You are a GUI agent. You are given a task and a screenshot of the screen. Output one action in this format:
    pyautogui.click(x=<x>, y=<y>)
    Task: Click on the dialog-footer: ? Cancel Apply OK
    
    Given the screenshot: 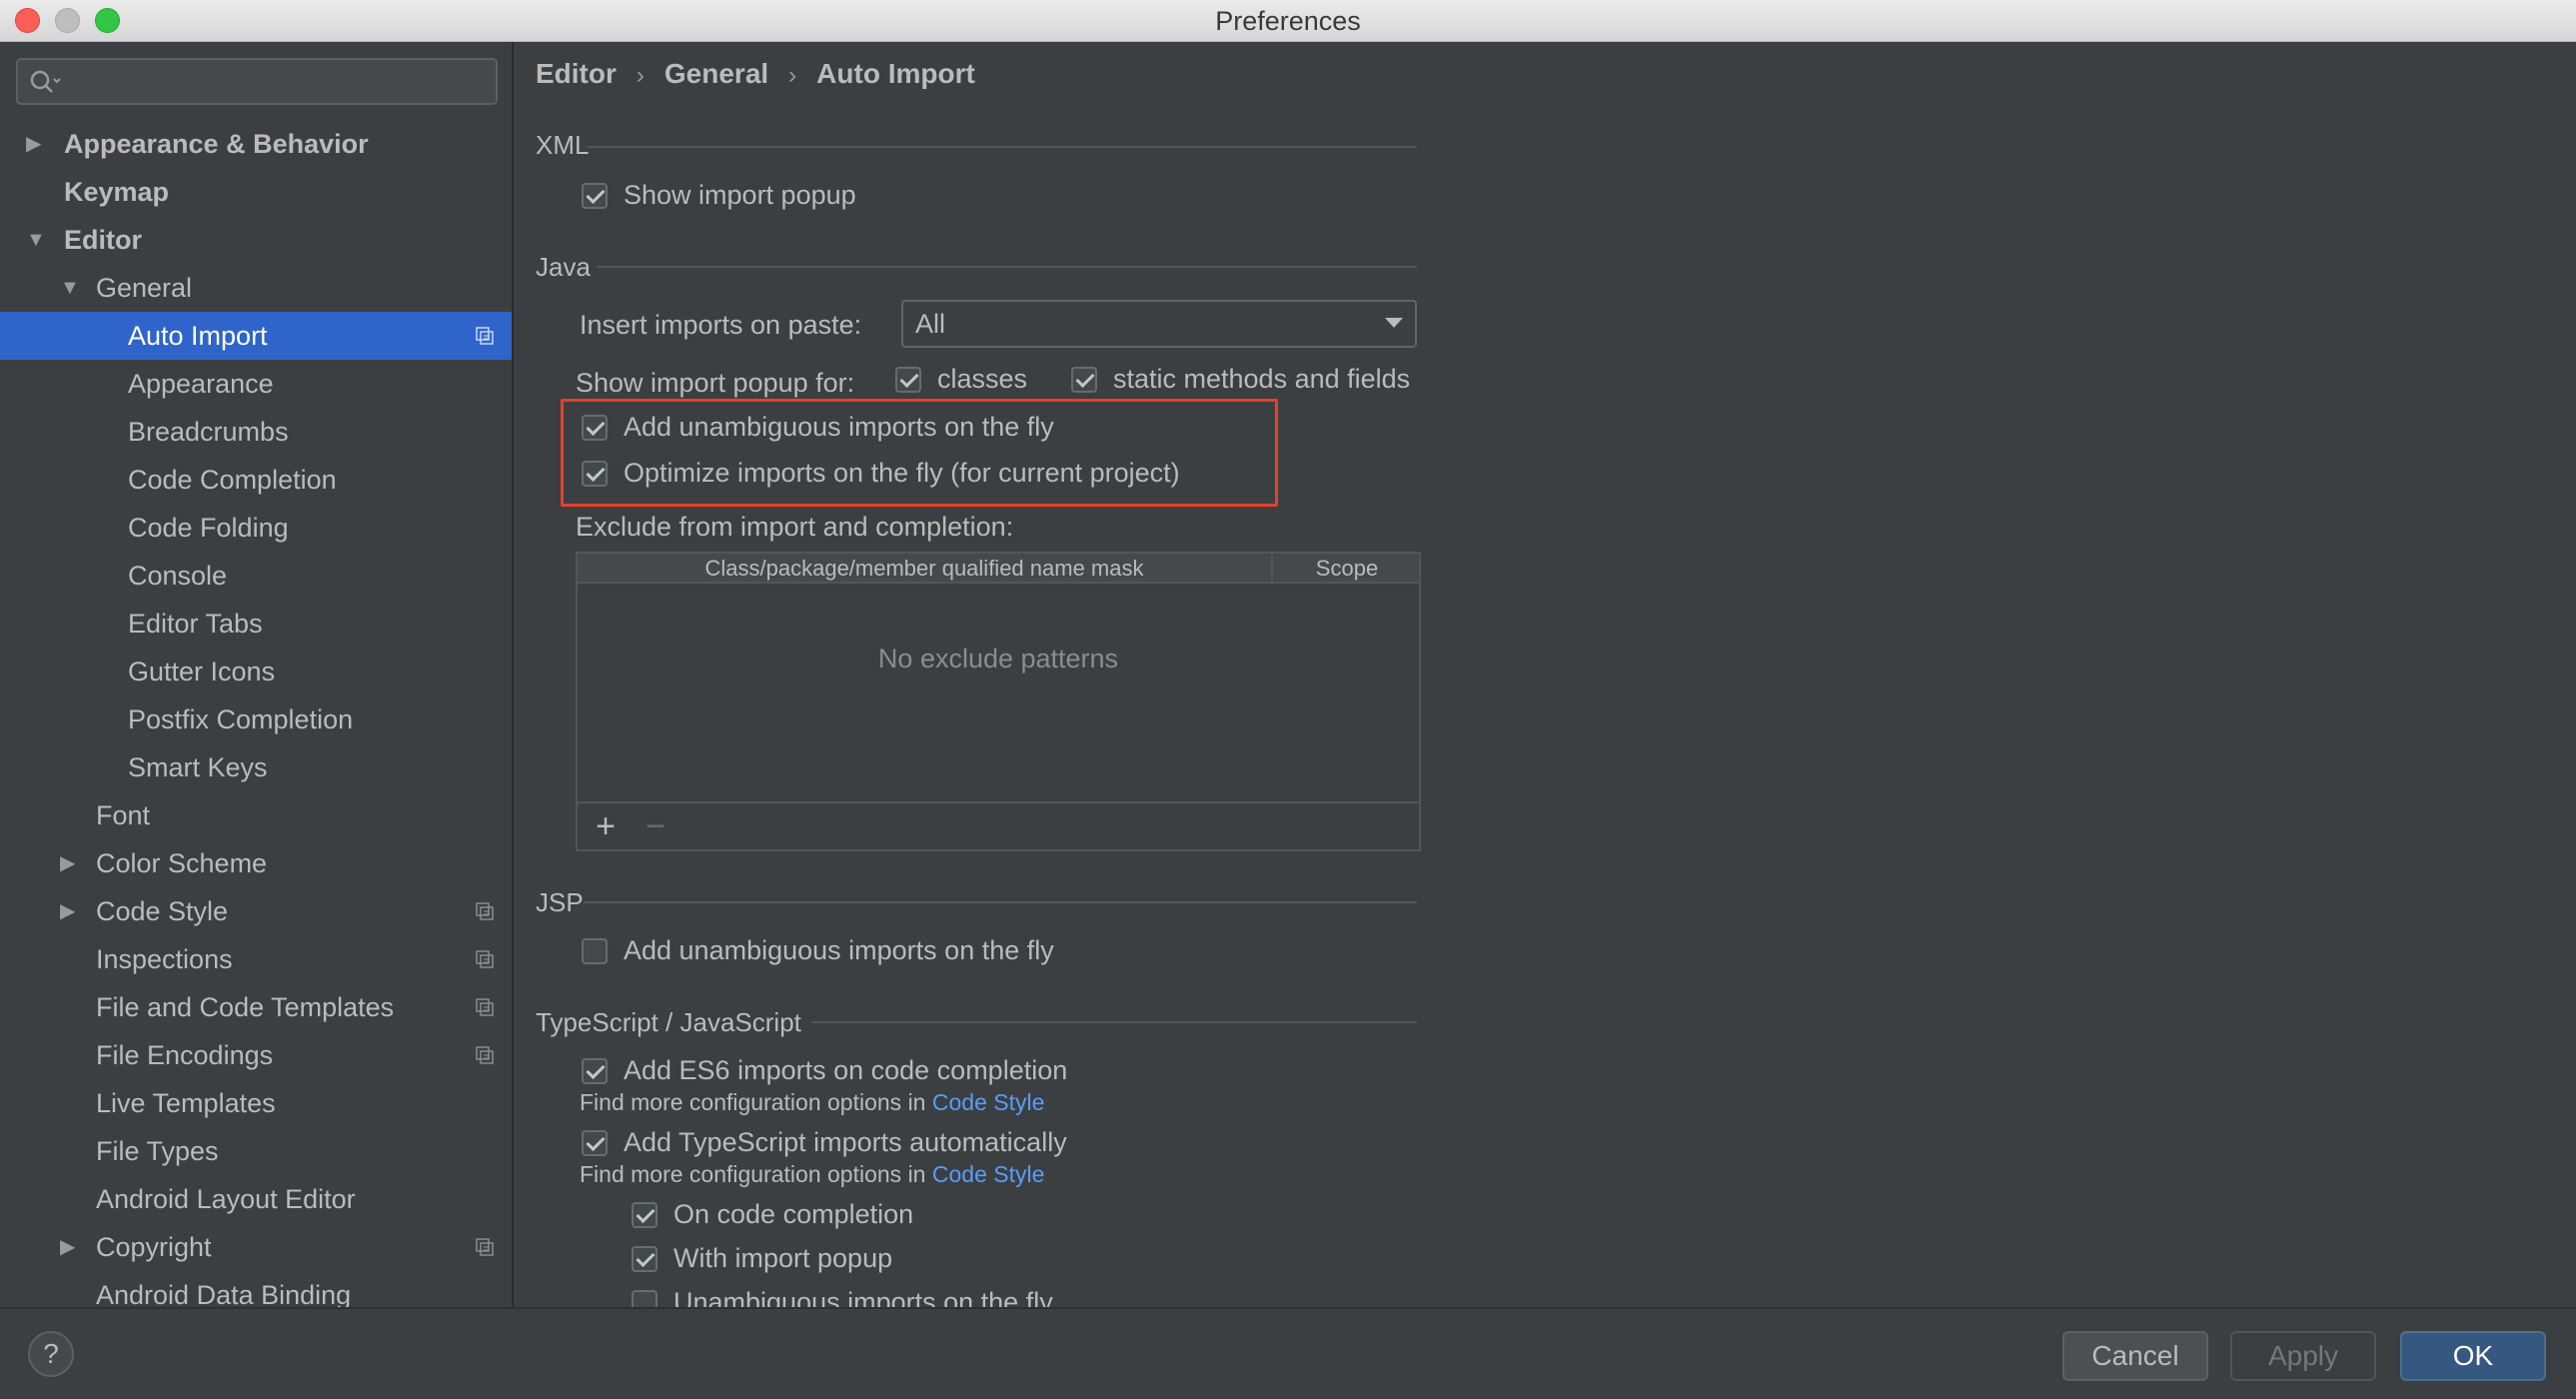 What is the action you would take?
    pyautogui.click(x=1288, y=1353)
    